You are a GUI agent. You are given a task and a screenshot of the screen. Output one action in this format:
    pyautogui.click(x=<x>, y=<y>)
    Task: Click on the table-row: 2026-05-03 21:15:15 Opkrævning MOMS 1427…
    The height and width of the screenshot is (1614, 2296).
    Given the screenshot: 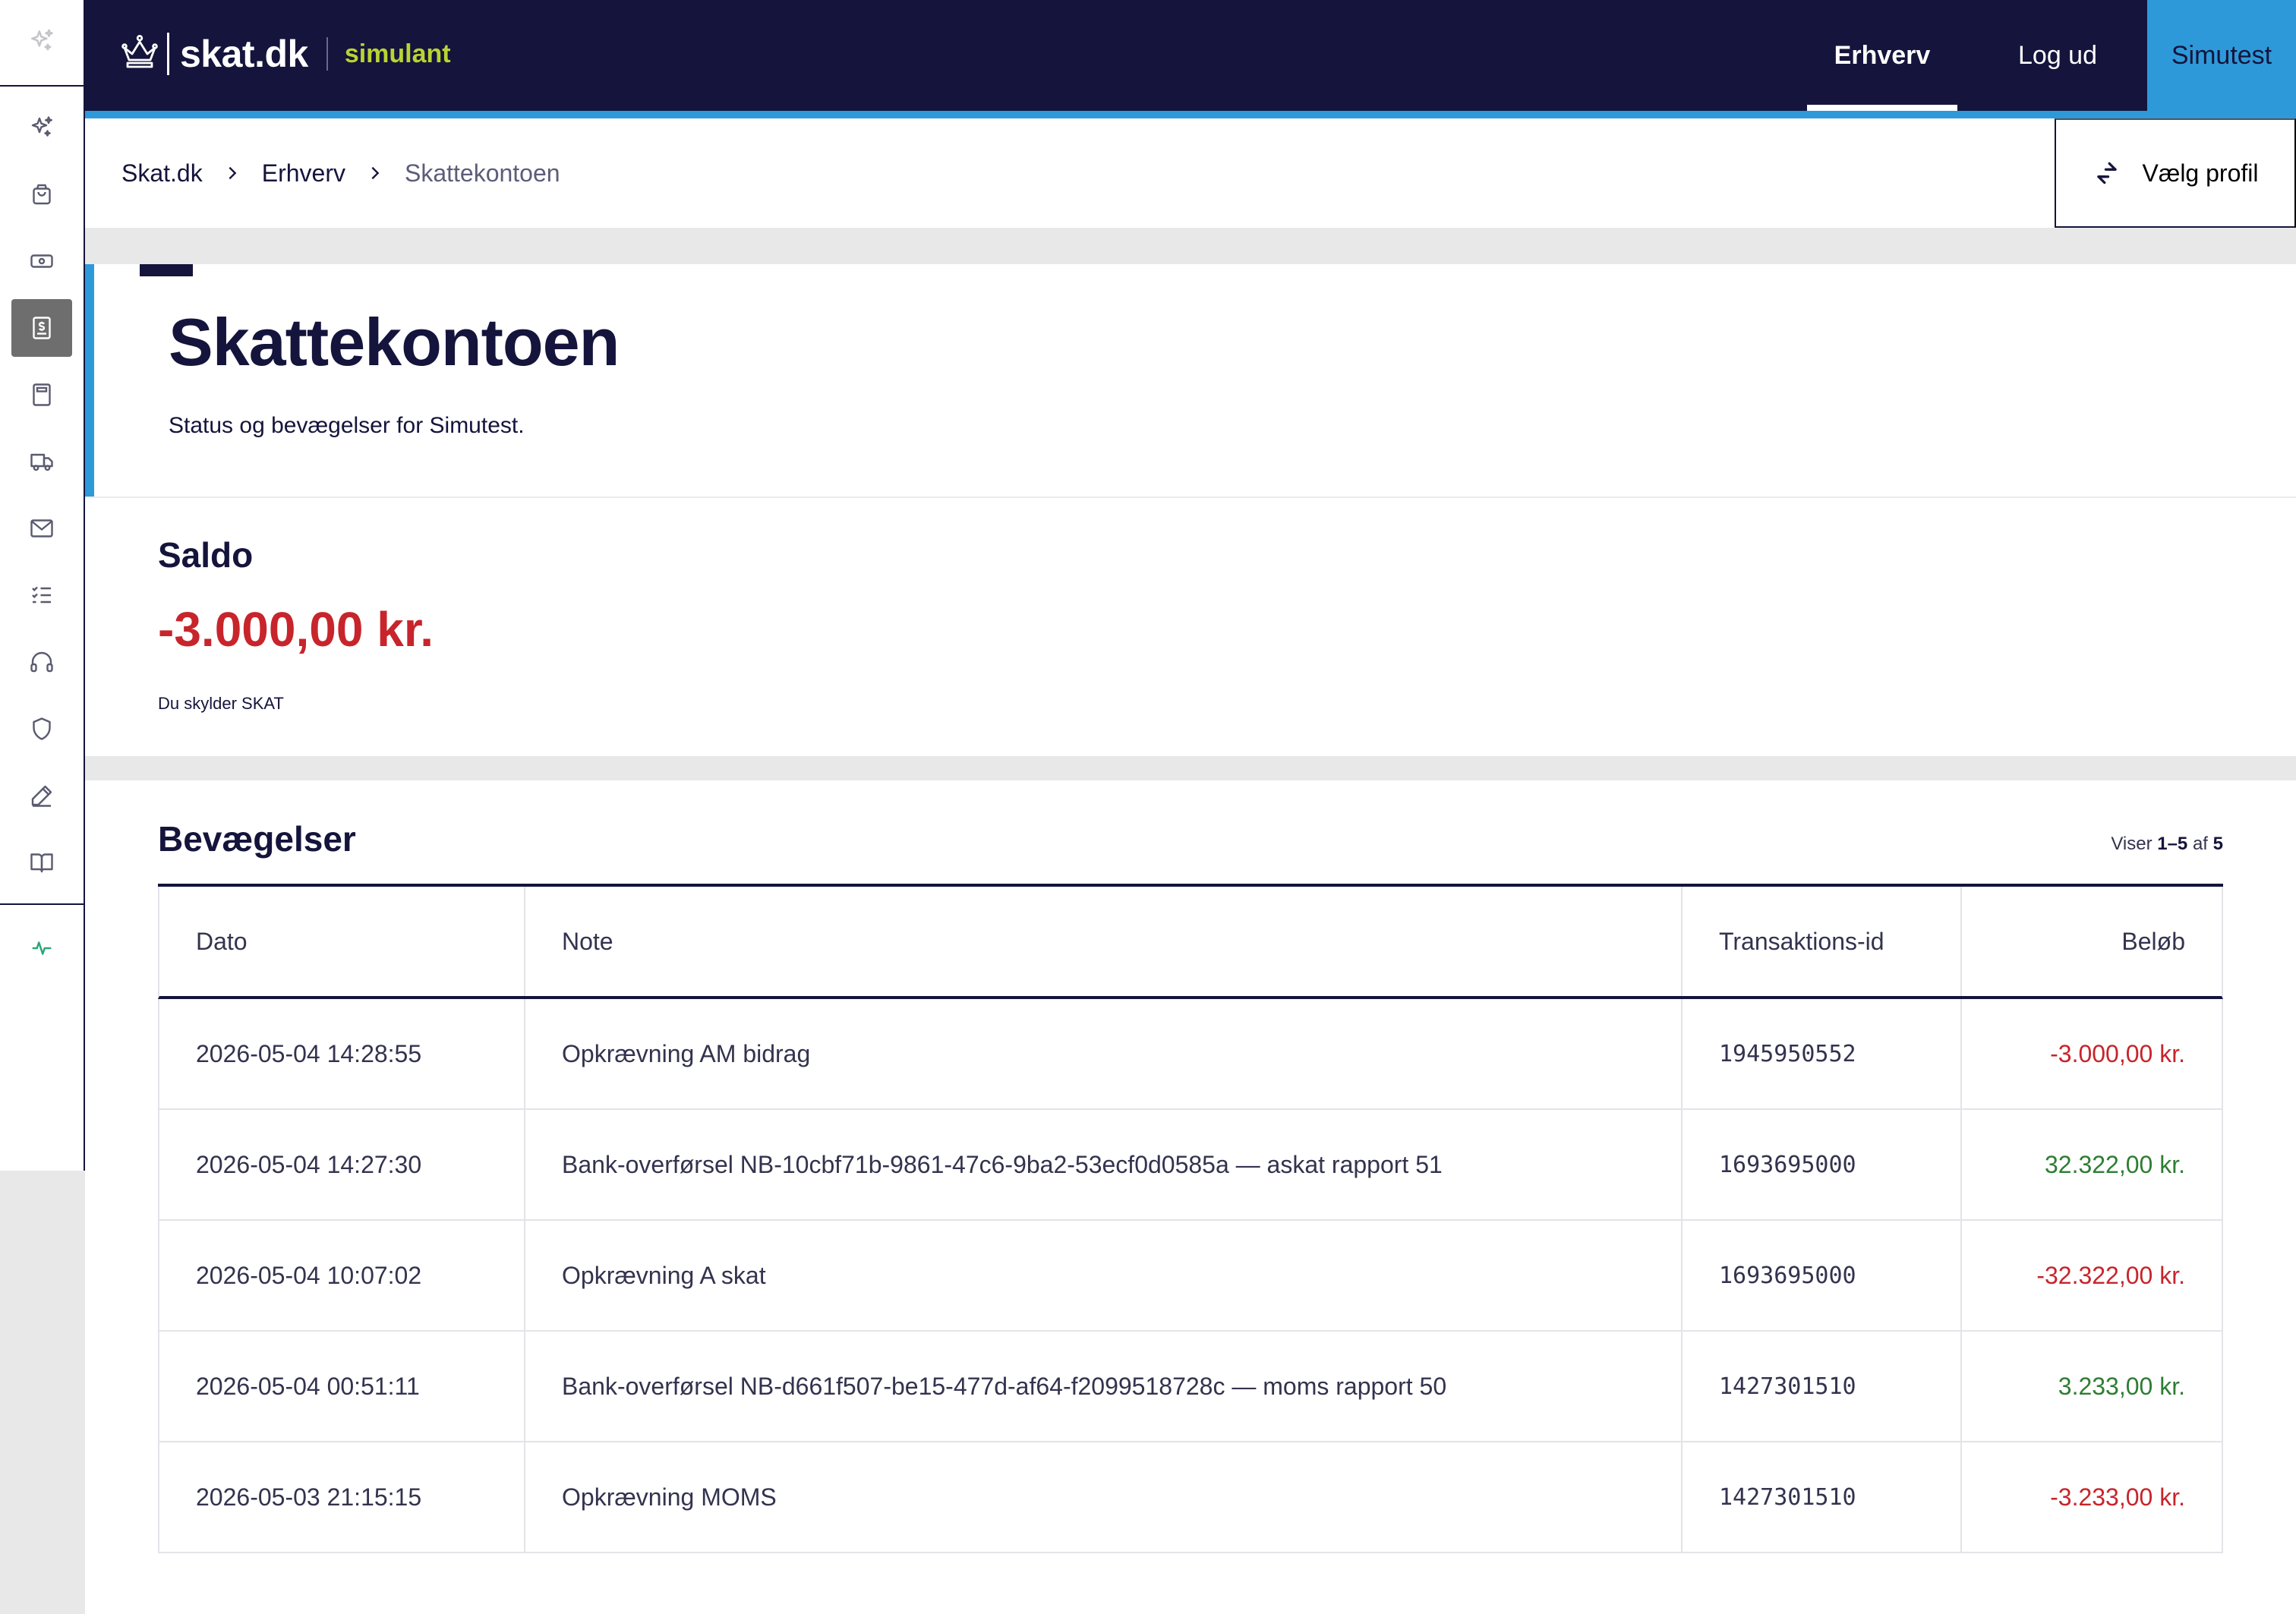 What is the action you would take?
    pyautogui.click(x=1190, y=1497)
    